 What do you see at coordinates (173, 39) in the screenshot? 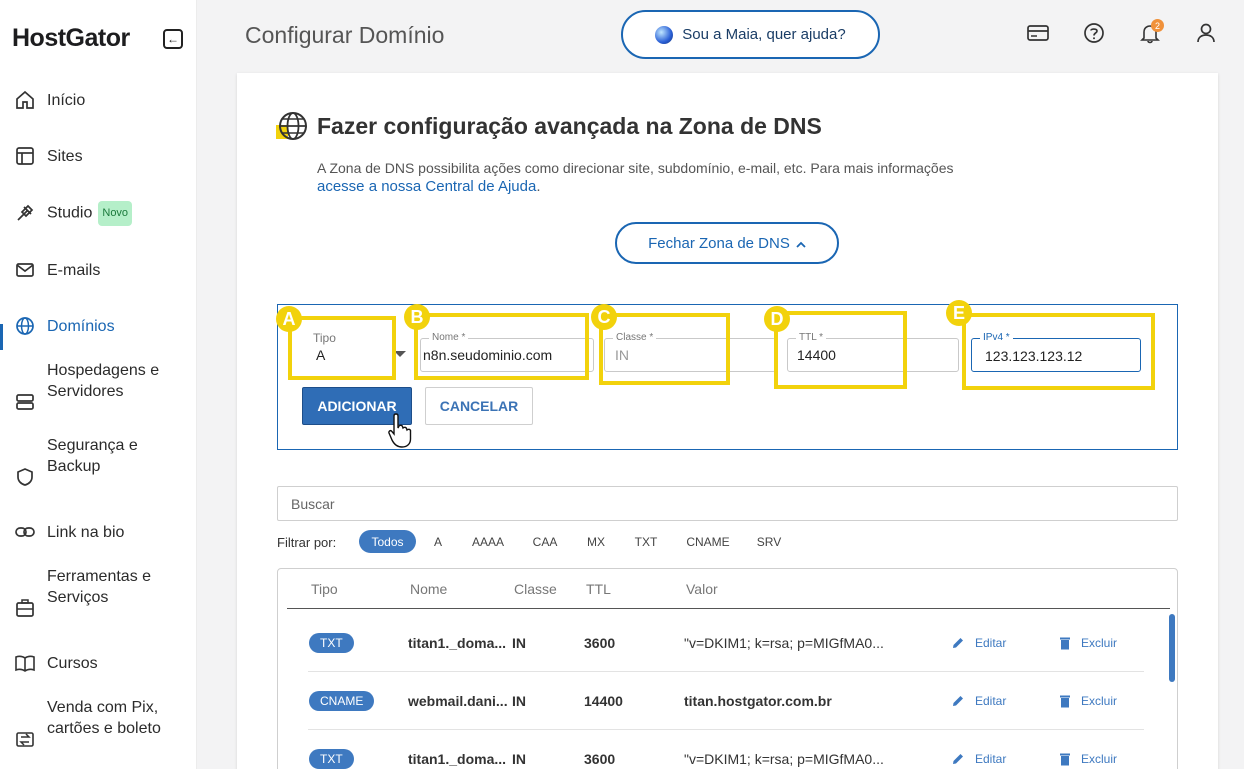
I see `collapse-sidebar-icon: ←` at bounding box center [173, 39].